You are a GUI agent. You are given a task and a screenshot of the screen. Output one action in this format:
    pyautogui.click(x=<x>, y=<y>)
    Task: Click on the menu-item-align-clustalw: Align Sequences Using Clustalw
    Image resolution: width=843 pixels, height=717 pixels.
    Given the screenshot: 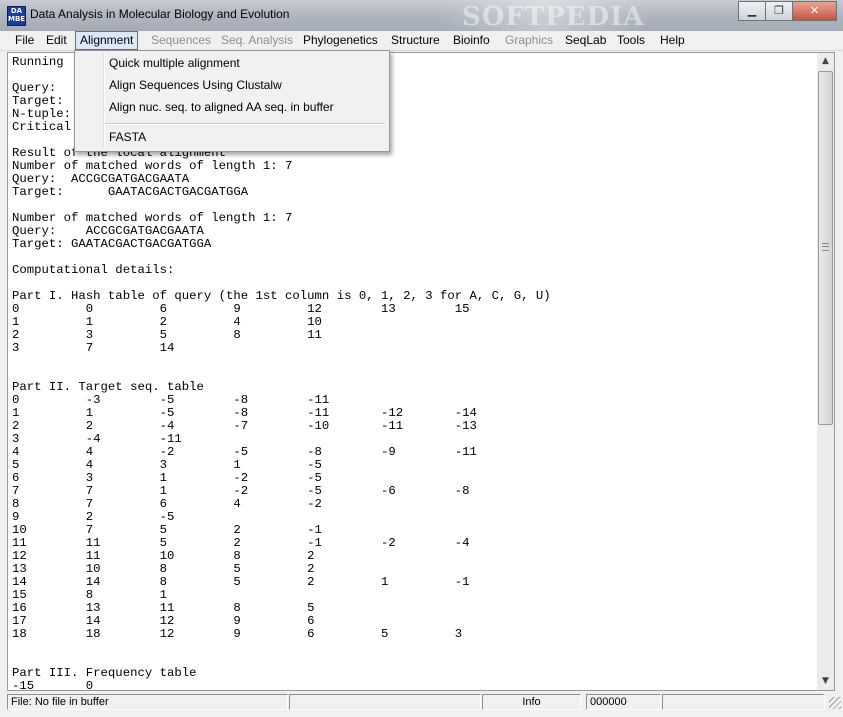 What is the action you would take?
    pyautogui.click(x=195, y=85)
    